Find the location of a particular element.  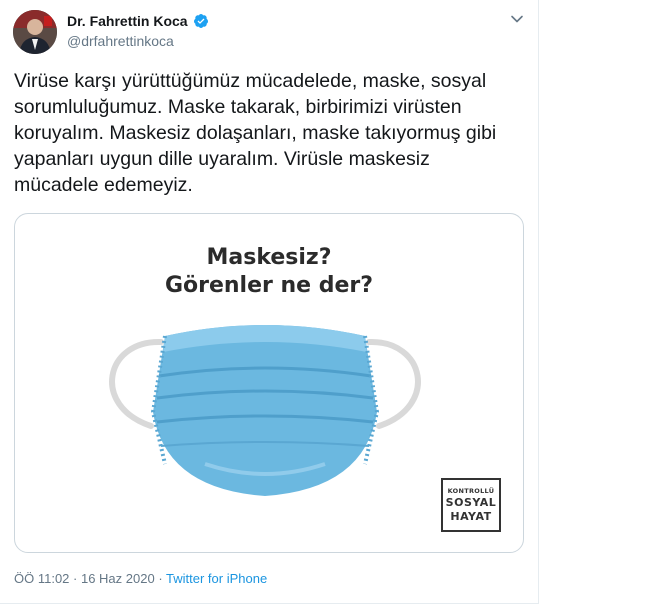

kontrollu-sosyal-hayat-logo: KONTROLLÜ SOSYAL HAYAT is located at coordinates (471, 505).